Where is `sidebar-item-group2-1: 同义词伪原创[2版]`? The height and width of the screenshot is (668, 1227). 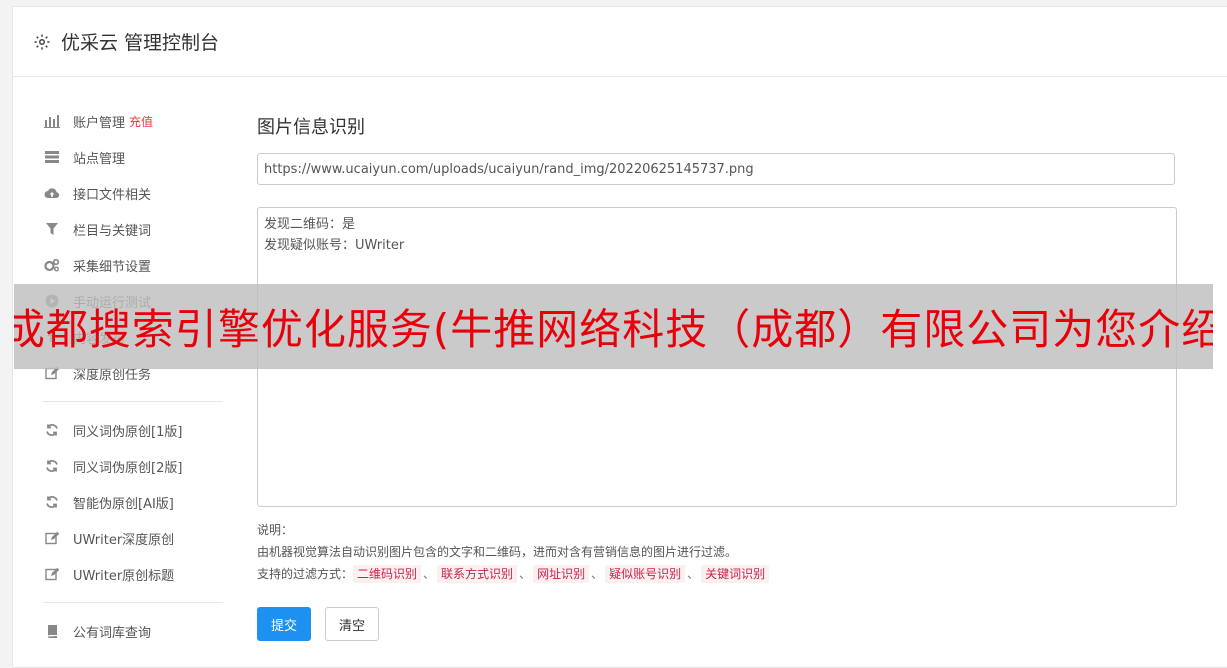
sidebar-item-group2-1: 同义词伪原创[2版] is located at coordinates (133, 466).